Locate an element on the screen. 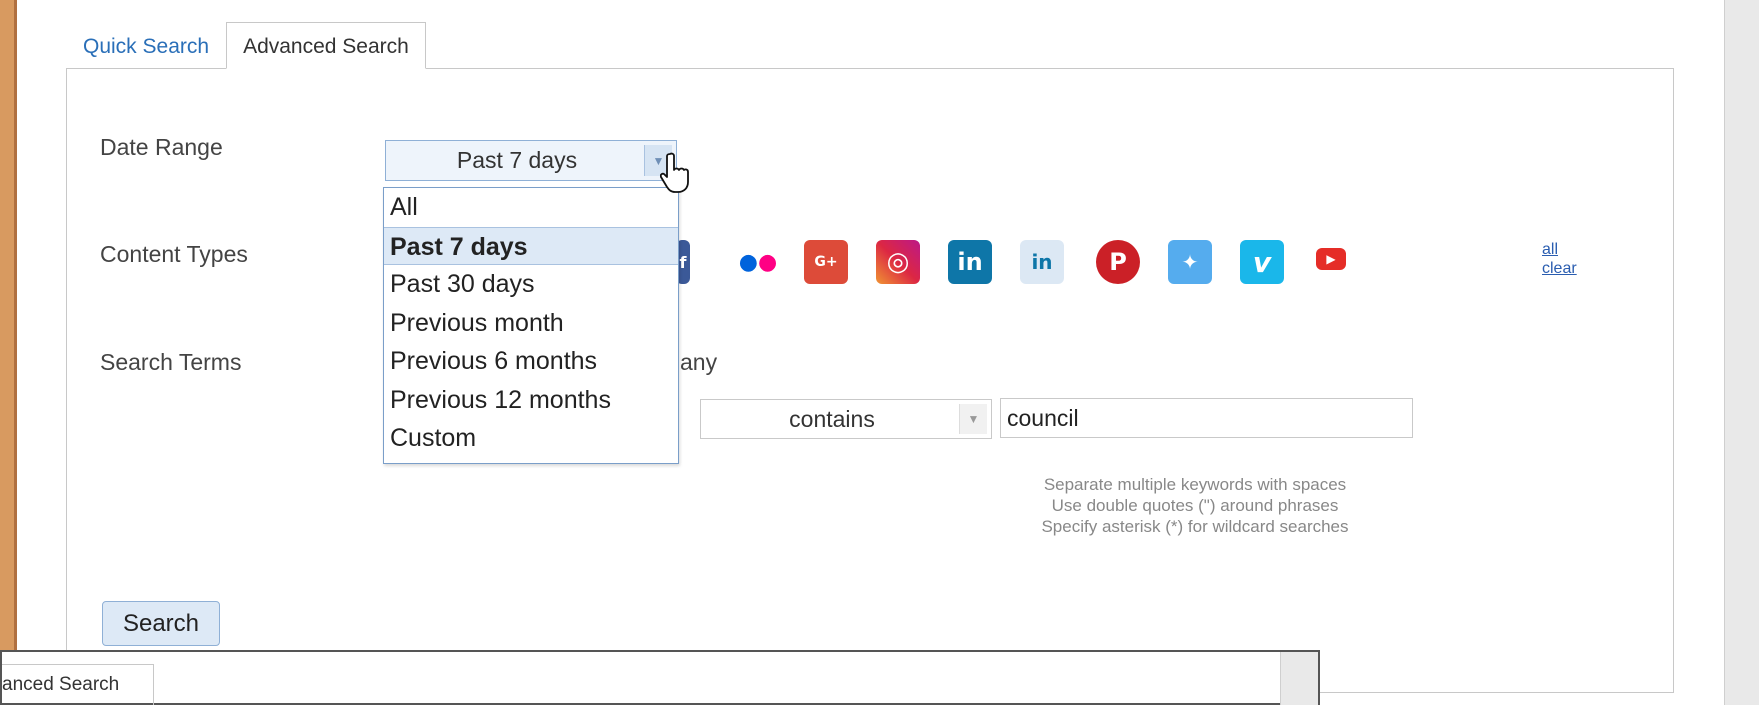 The height and width of the screenshot is (705, 1759). option-custom: Custom is located at coordinates (531, 438).